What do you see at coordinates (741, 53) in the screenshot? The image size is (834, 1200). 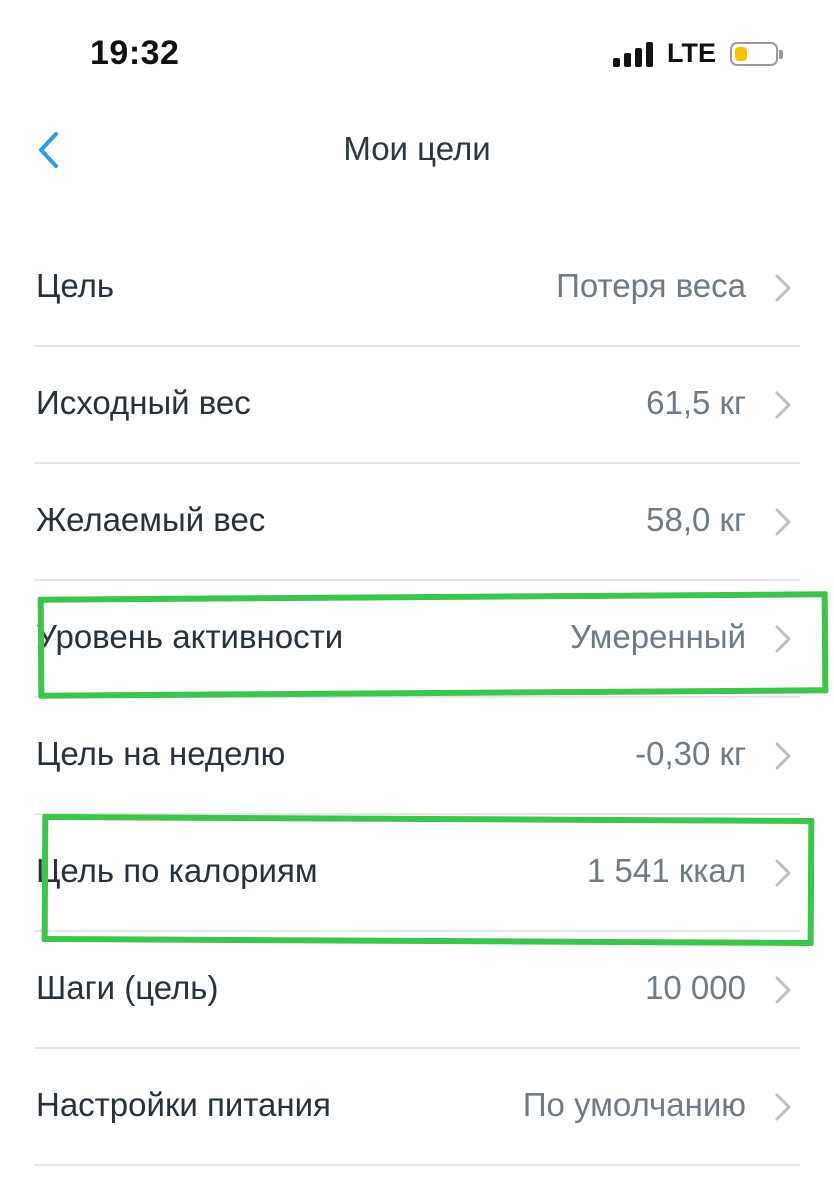 I see `battery-level` at bounding box center [741, 53].